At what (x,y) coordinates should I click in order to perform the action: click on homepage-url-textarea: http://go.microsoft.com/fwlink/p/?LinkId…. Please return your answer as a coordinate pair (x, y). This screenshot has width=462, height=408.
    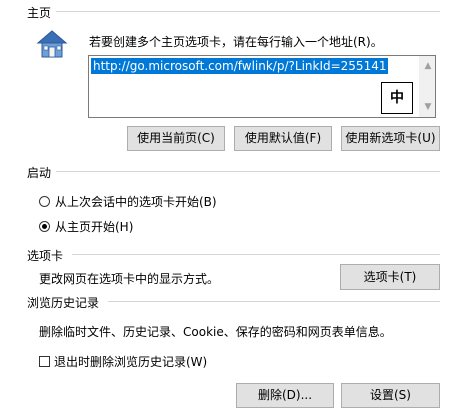
    Looking at the image, I should click on (262, 86).